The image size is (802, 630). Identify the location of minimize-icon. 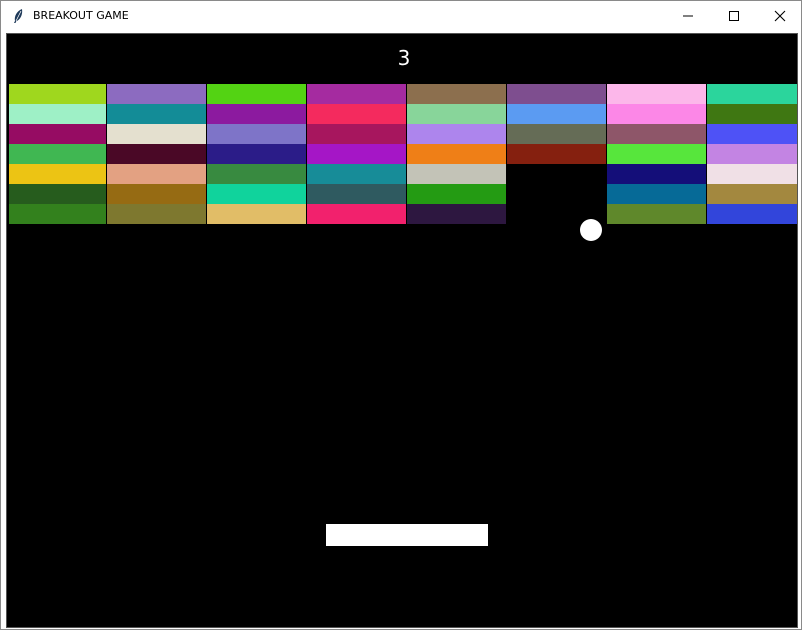
(688, 16).